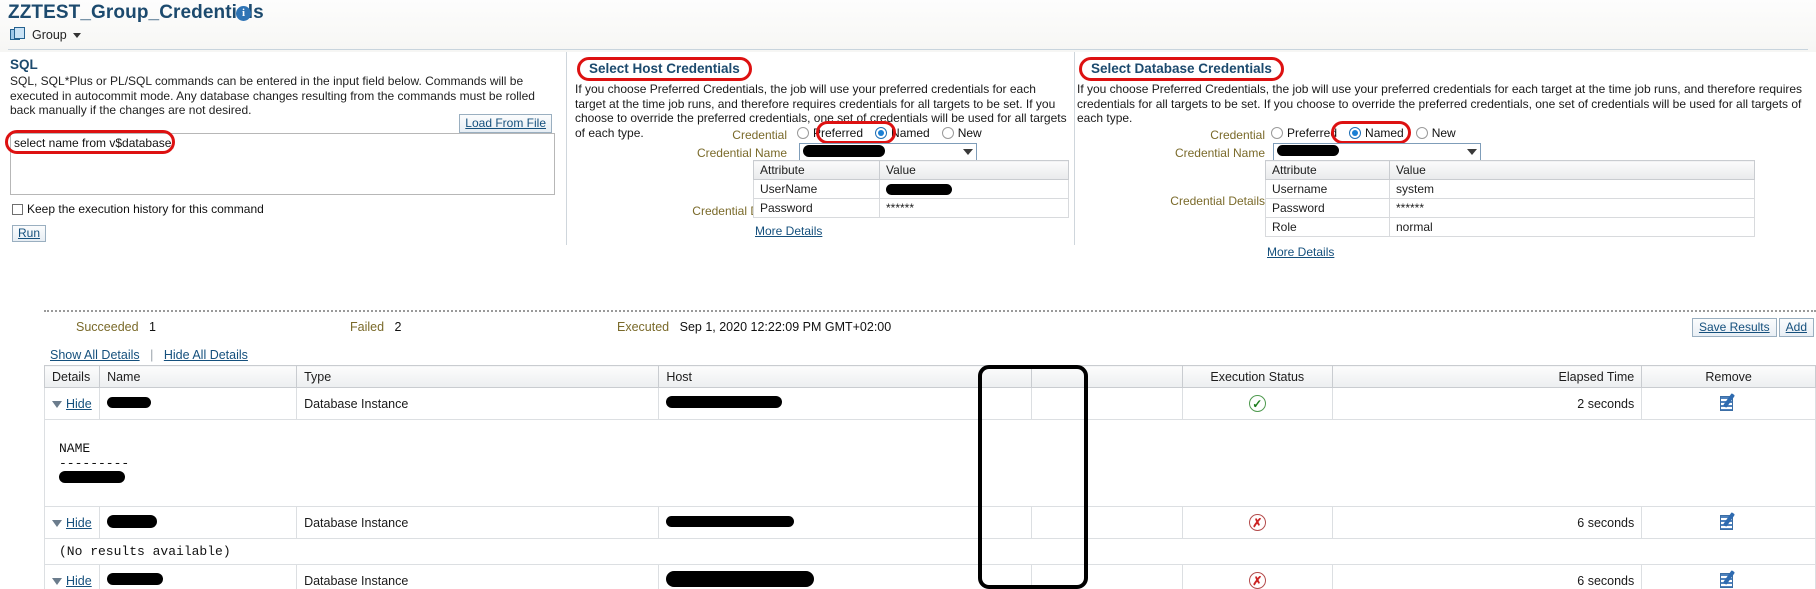 Image resolution: width=1816 pixels, height=589 pixels. What do you see at coordinates (845, 376) in the screenshot?
I see `col-host: Host` at bounding box center [845, 376].